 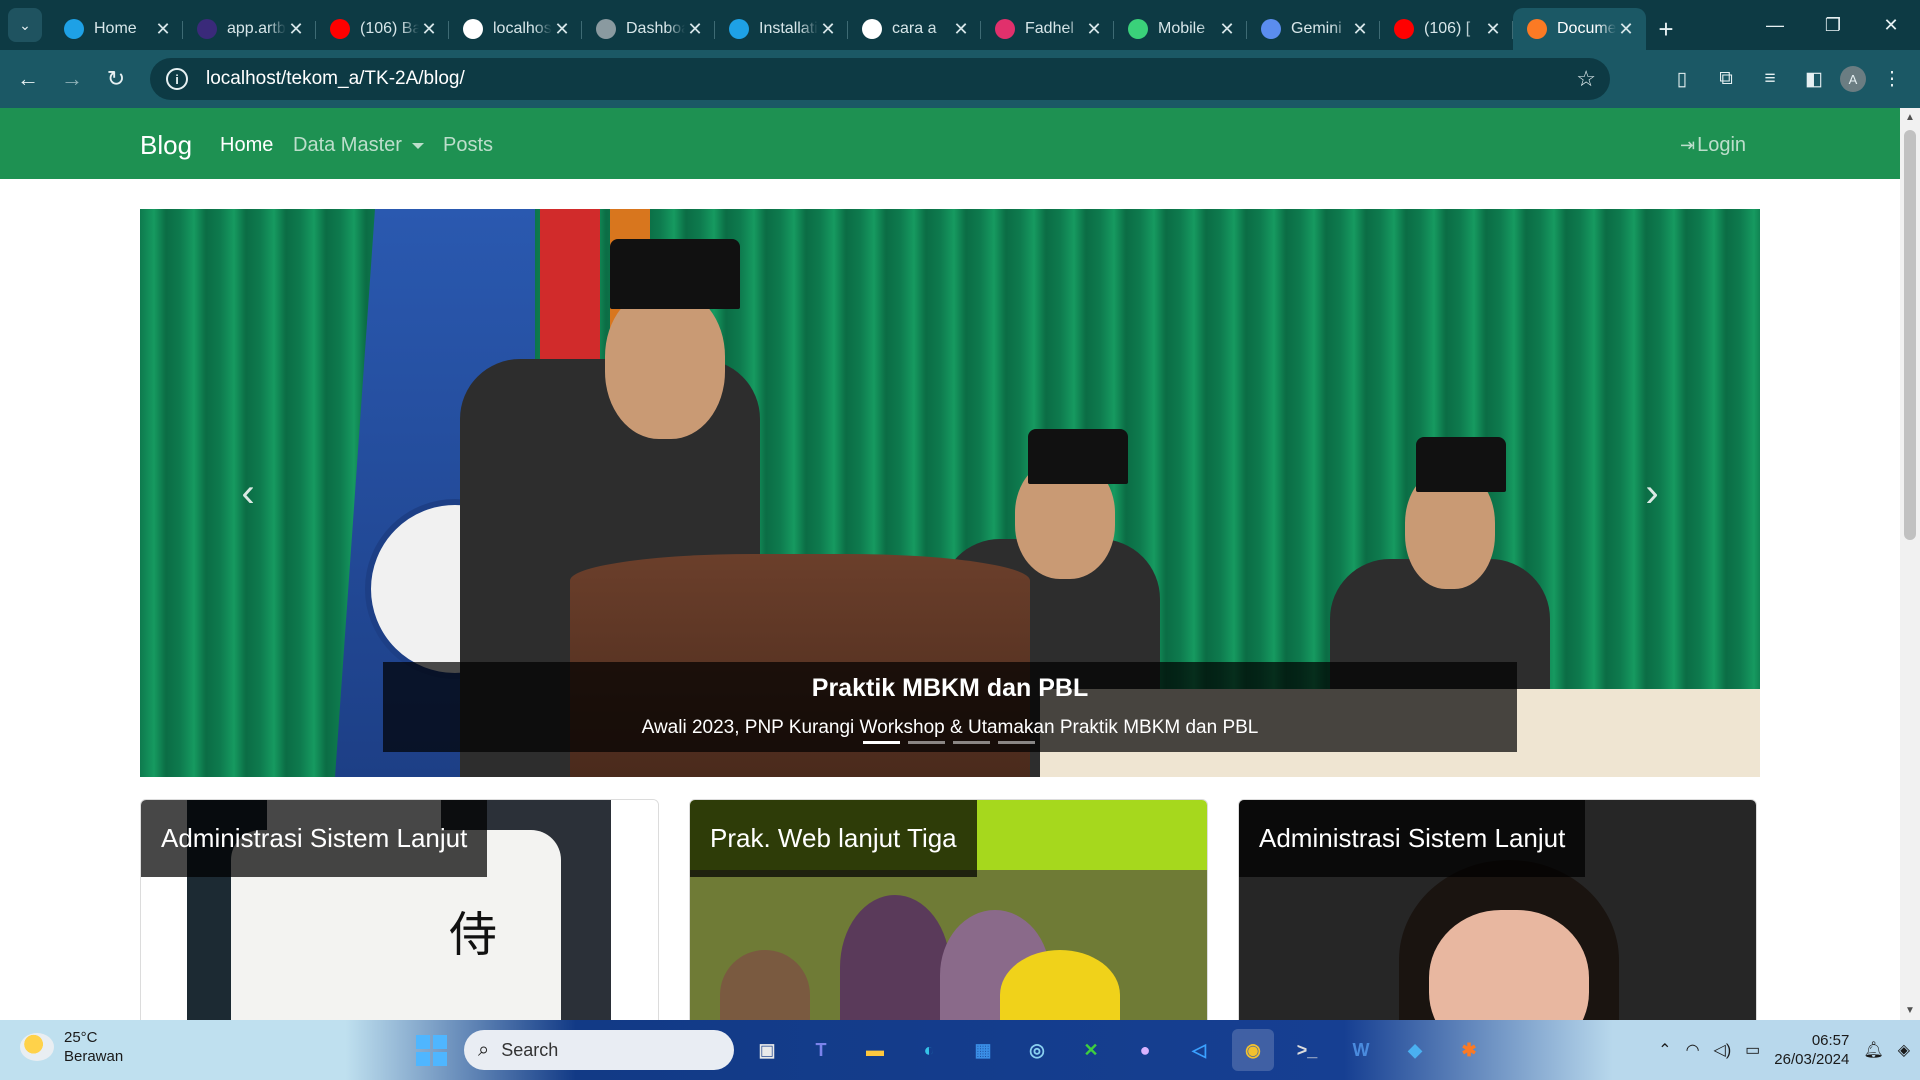 I want to click on chevron-up-icon: ⌃, so click(x=1664, y=1050).